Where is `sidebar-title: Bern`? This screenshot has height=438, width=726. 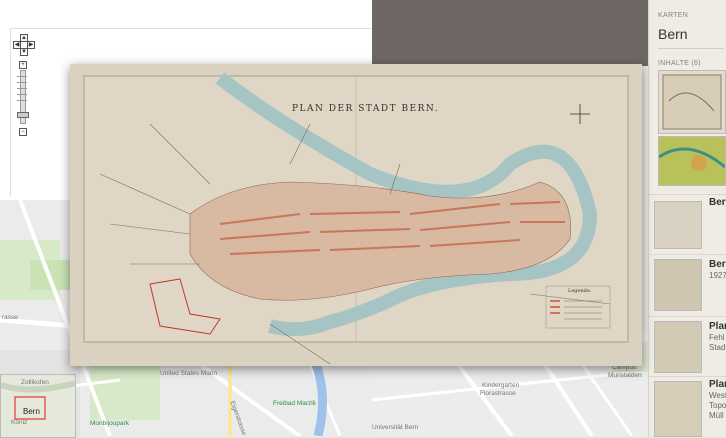 sidebar-title: Bern is located at coordinates (673, 34).